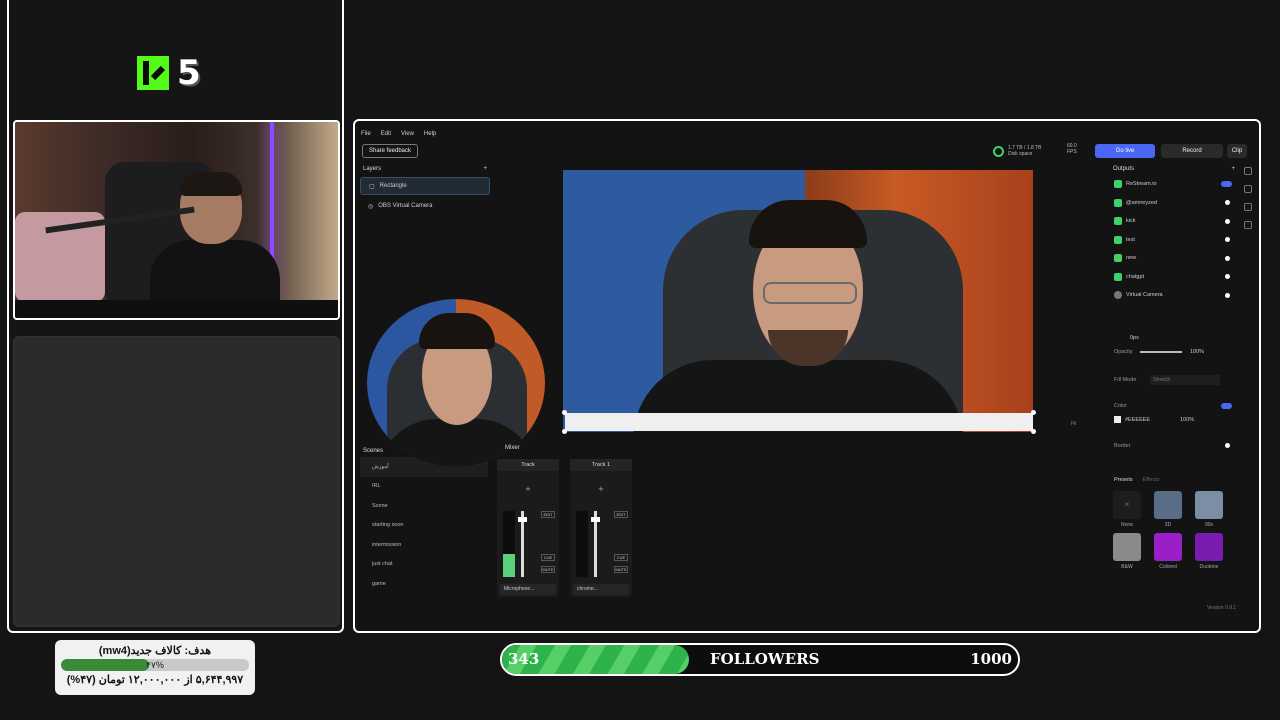  What do you see at coordinates (1174, 169) in the screenshot?
I see `outputs-header: Outputs +` at bounding box center [1174, 169].